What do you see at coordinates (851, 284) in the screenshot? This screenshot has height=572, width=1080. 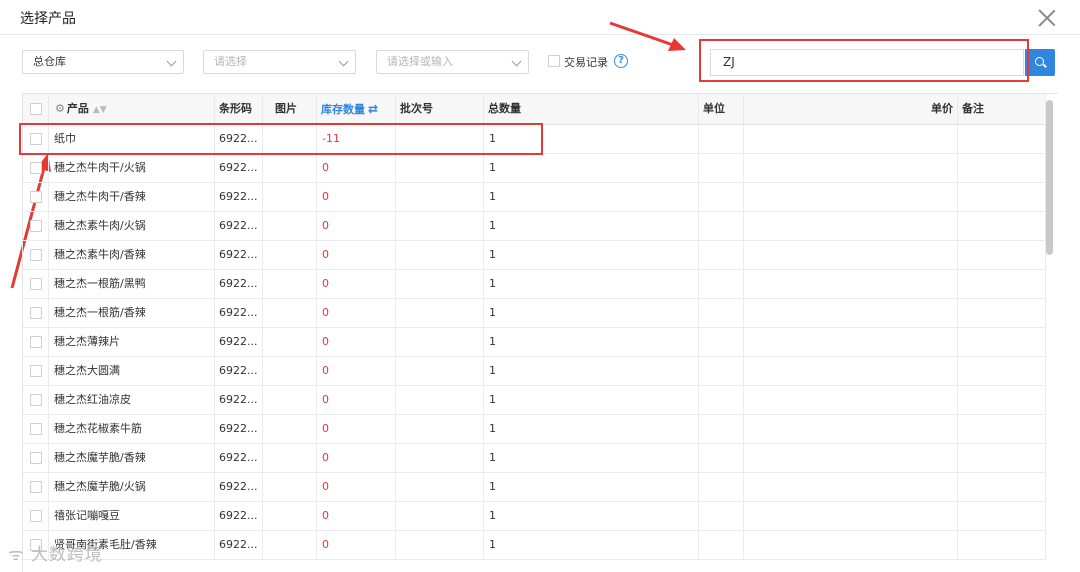 I see `unit-price-cell` at bounding box center [851, 284].